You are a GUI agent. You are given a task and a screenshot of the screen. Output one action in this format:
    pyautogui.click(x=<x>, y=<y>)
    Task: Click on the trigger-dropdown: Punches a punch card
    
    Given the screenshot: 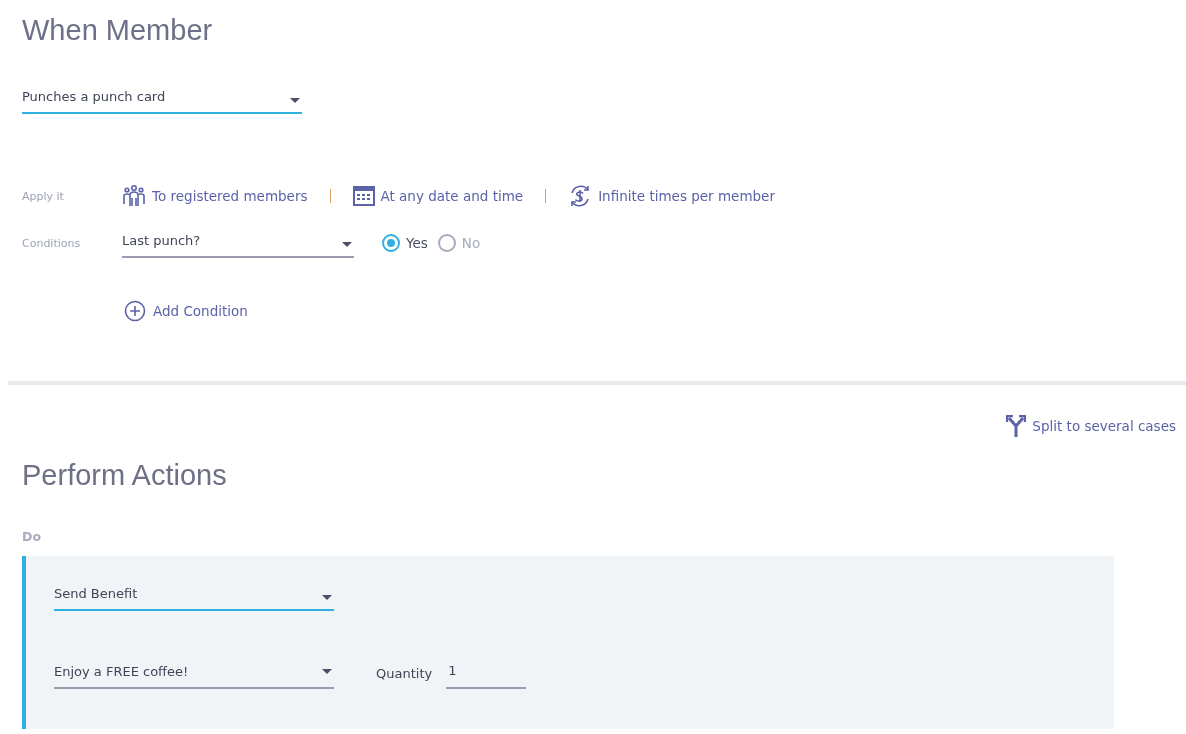 What is the action you would take?
    pyautogui.click(x=162, y=99)
    